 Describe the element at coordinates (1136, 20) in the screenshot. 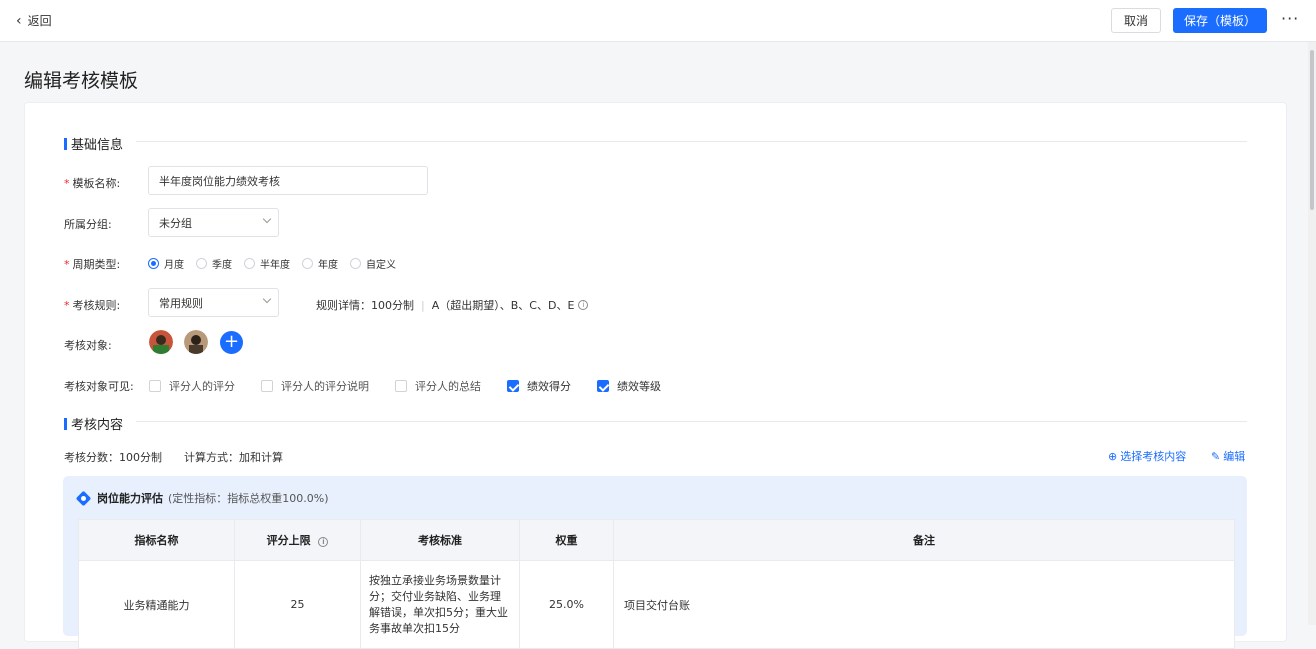

I see `cancel-button: 取消` at that location.